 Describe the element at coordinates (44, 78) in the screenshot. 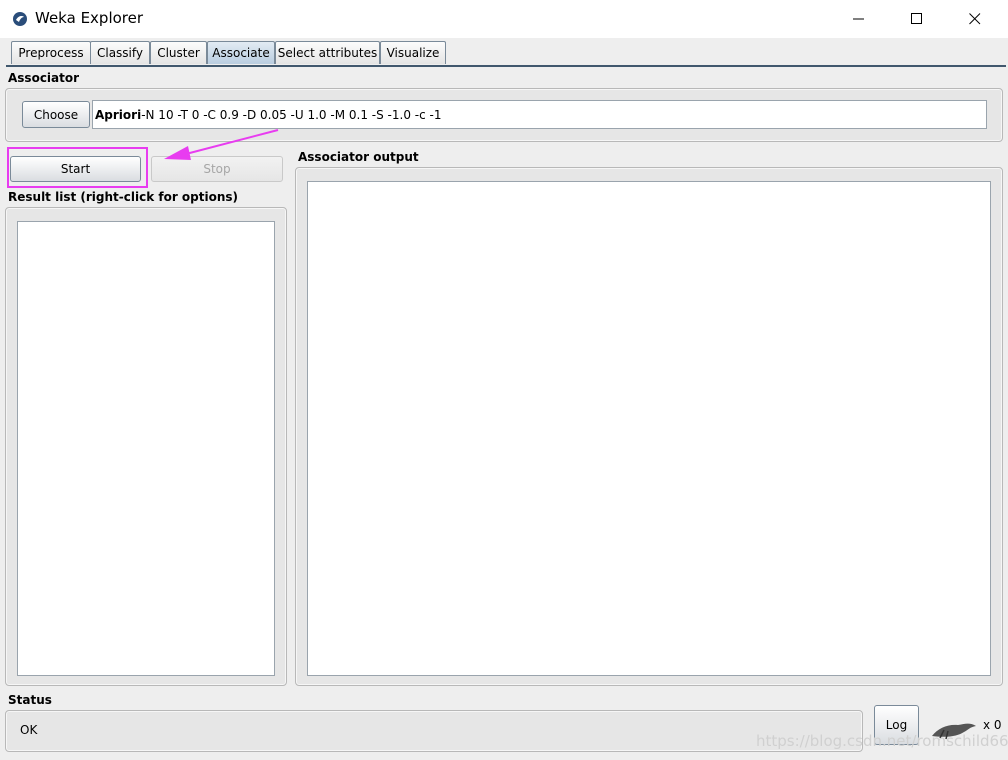

I see `associator-section-label: Associator` at that location.